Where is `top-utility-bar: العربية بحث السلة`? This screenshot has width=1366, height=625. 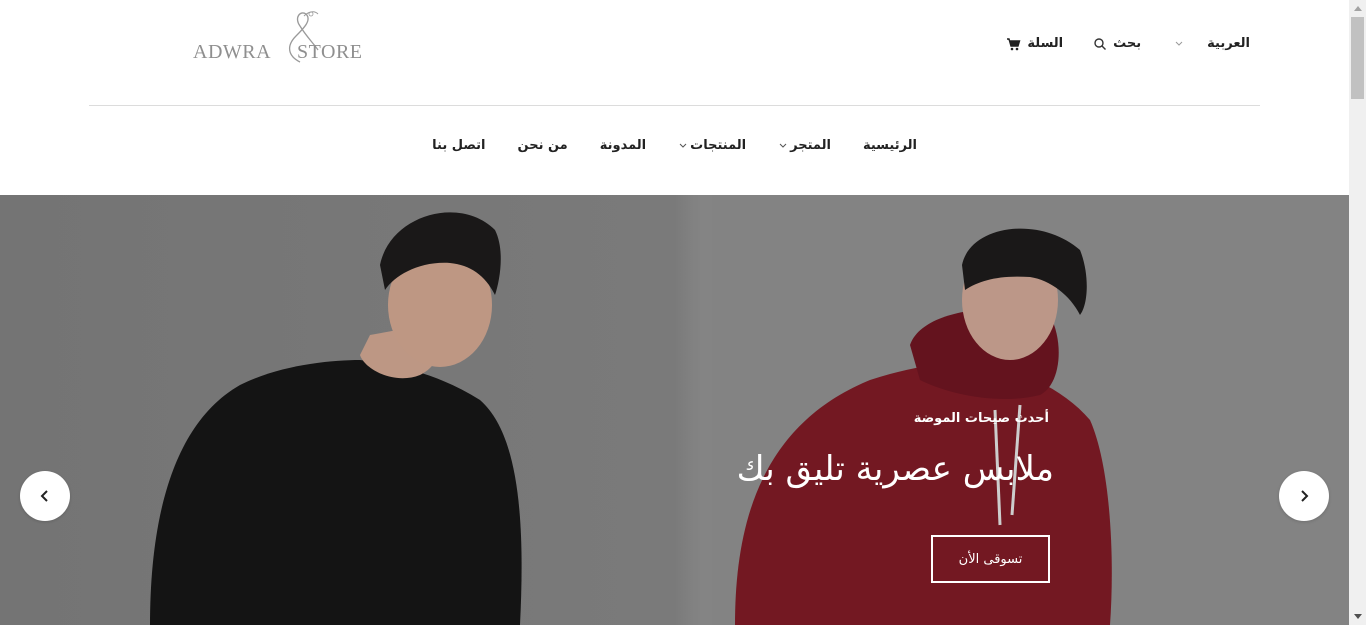 top-utility-bar: العربية بحث السلة is located at coordinates (1128, 43).